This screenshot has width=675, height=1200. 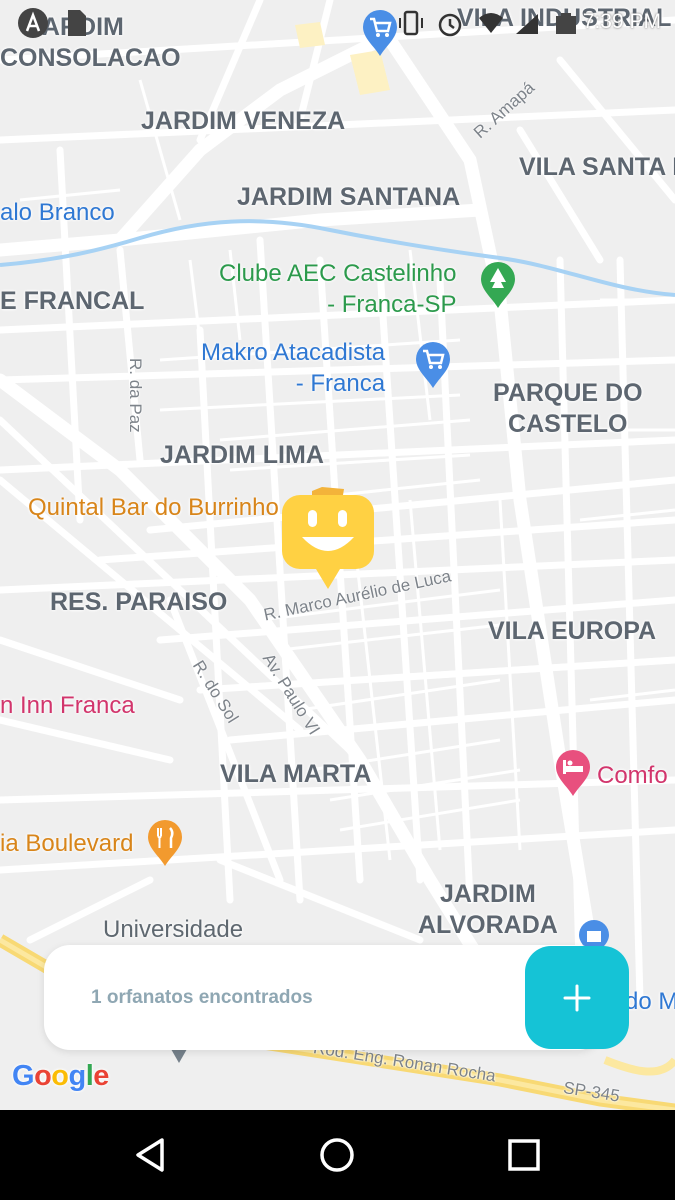 I want to click on home-circle-icon, so click(x=337, y=1155).